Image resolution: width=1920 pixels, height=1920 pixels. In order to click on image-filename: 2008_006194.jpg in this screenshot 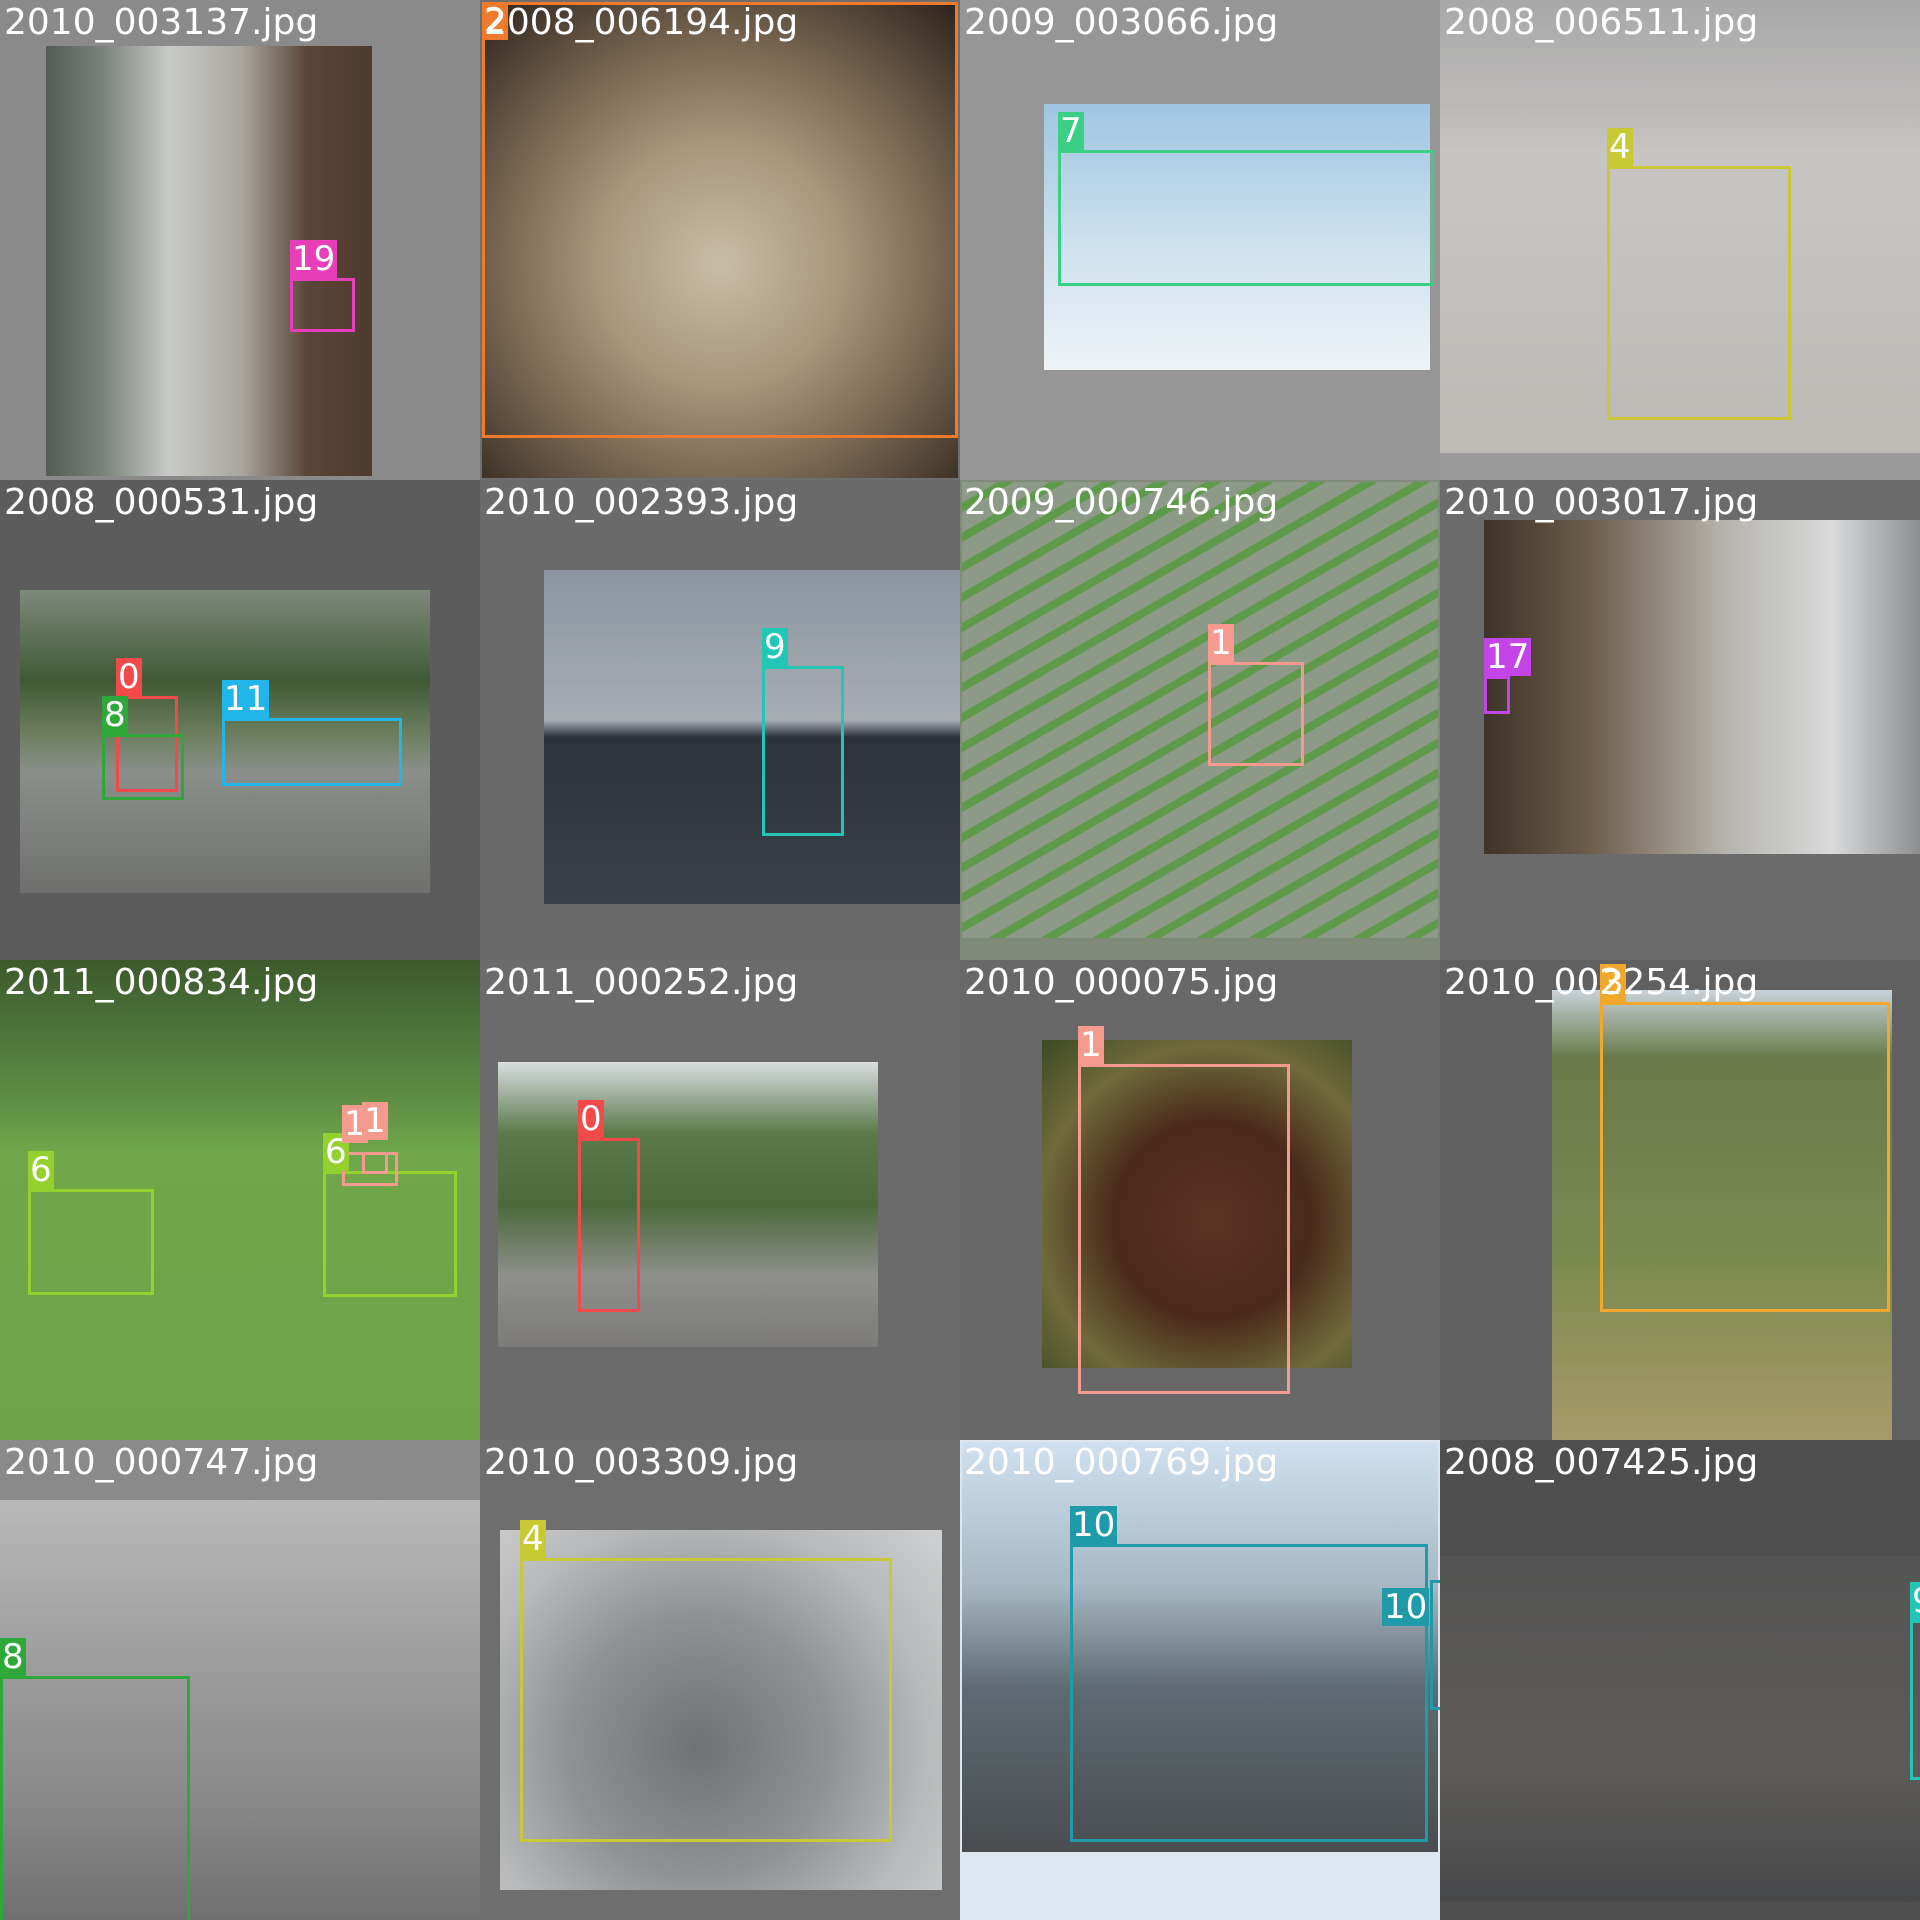, I will do `click(641, 22)`.